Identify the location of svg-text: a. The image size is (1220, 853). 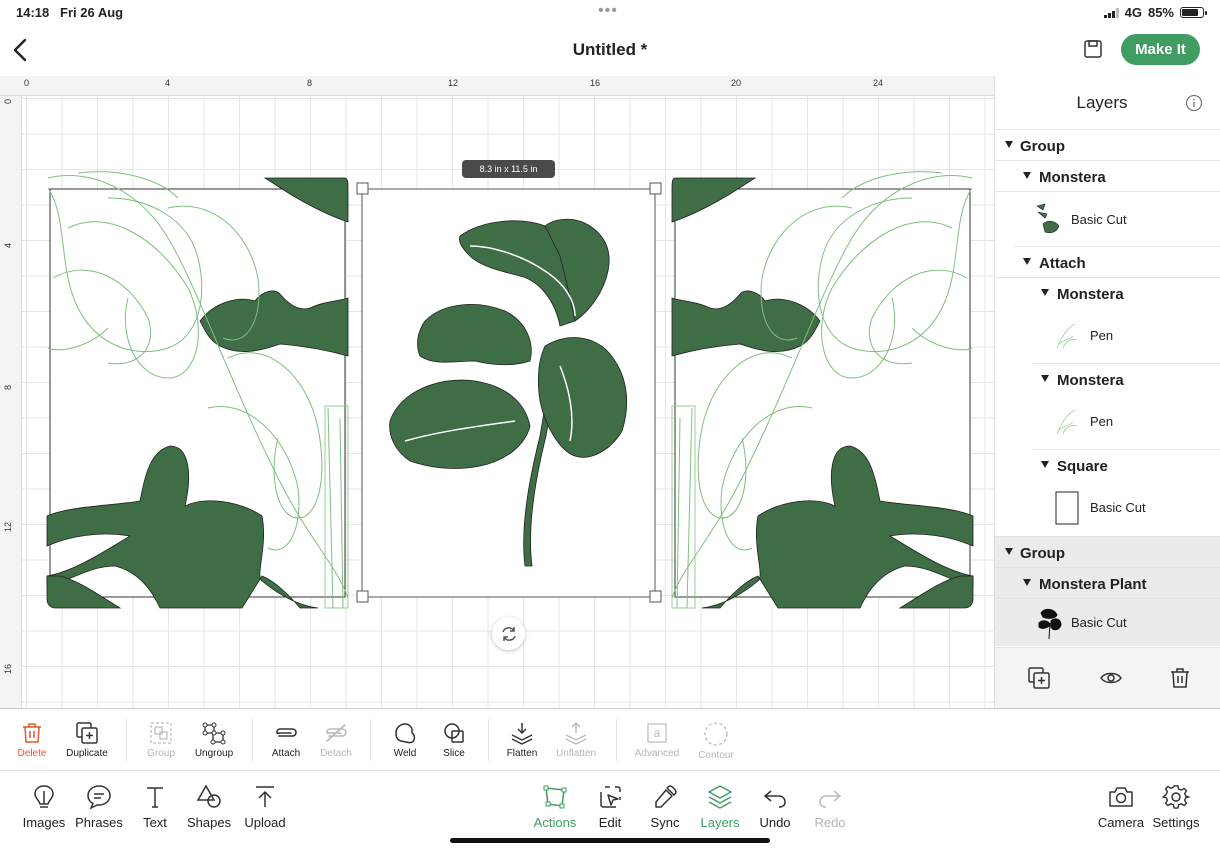
(657, 733).